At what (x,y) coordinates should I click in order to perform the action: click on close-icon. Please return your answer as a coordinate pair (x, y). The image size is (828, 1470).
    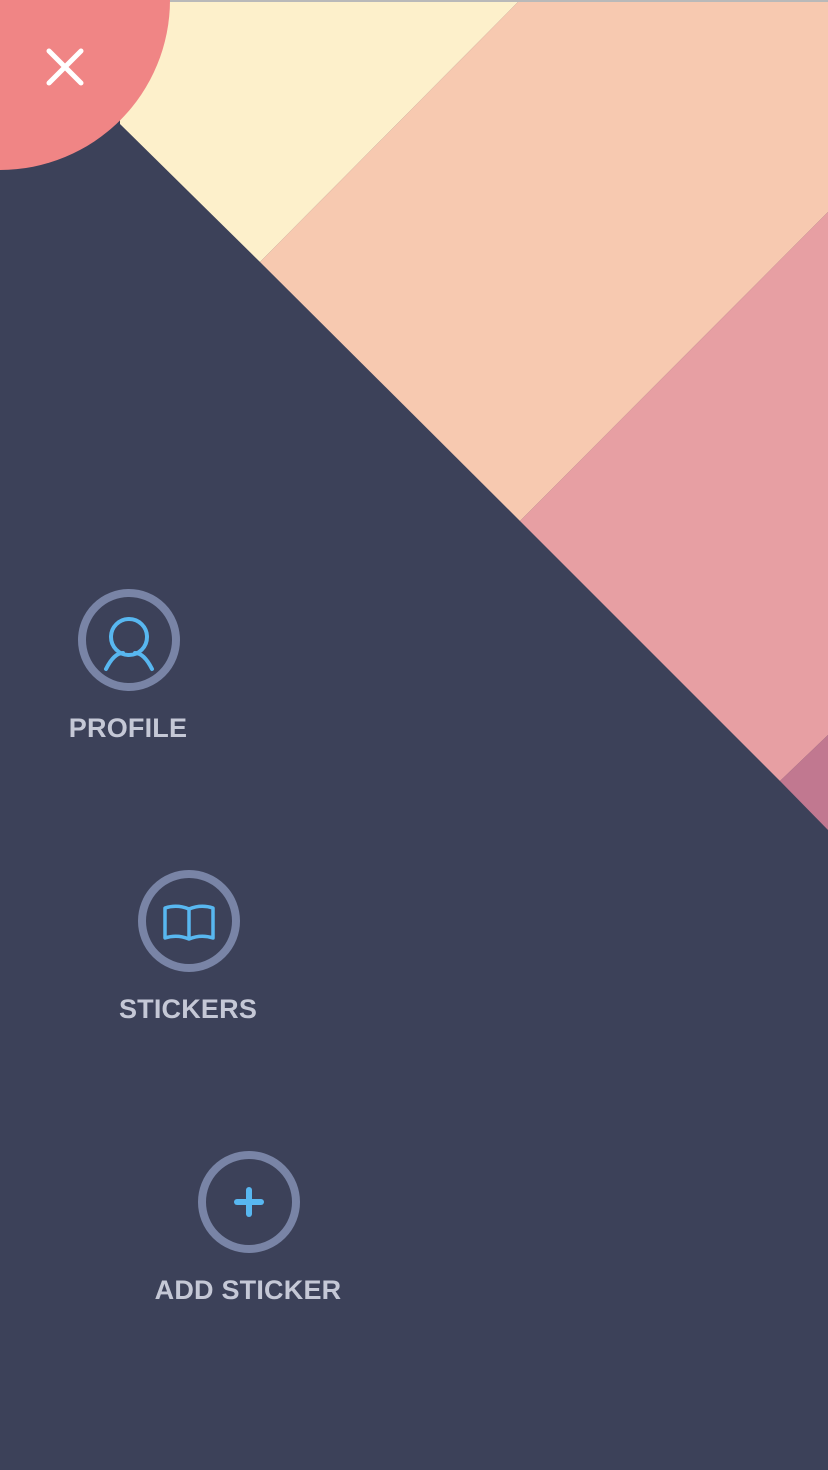
    Looking at the image, I should click on (65, 67).